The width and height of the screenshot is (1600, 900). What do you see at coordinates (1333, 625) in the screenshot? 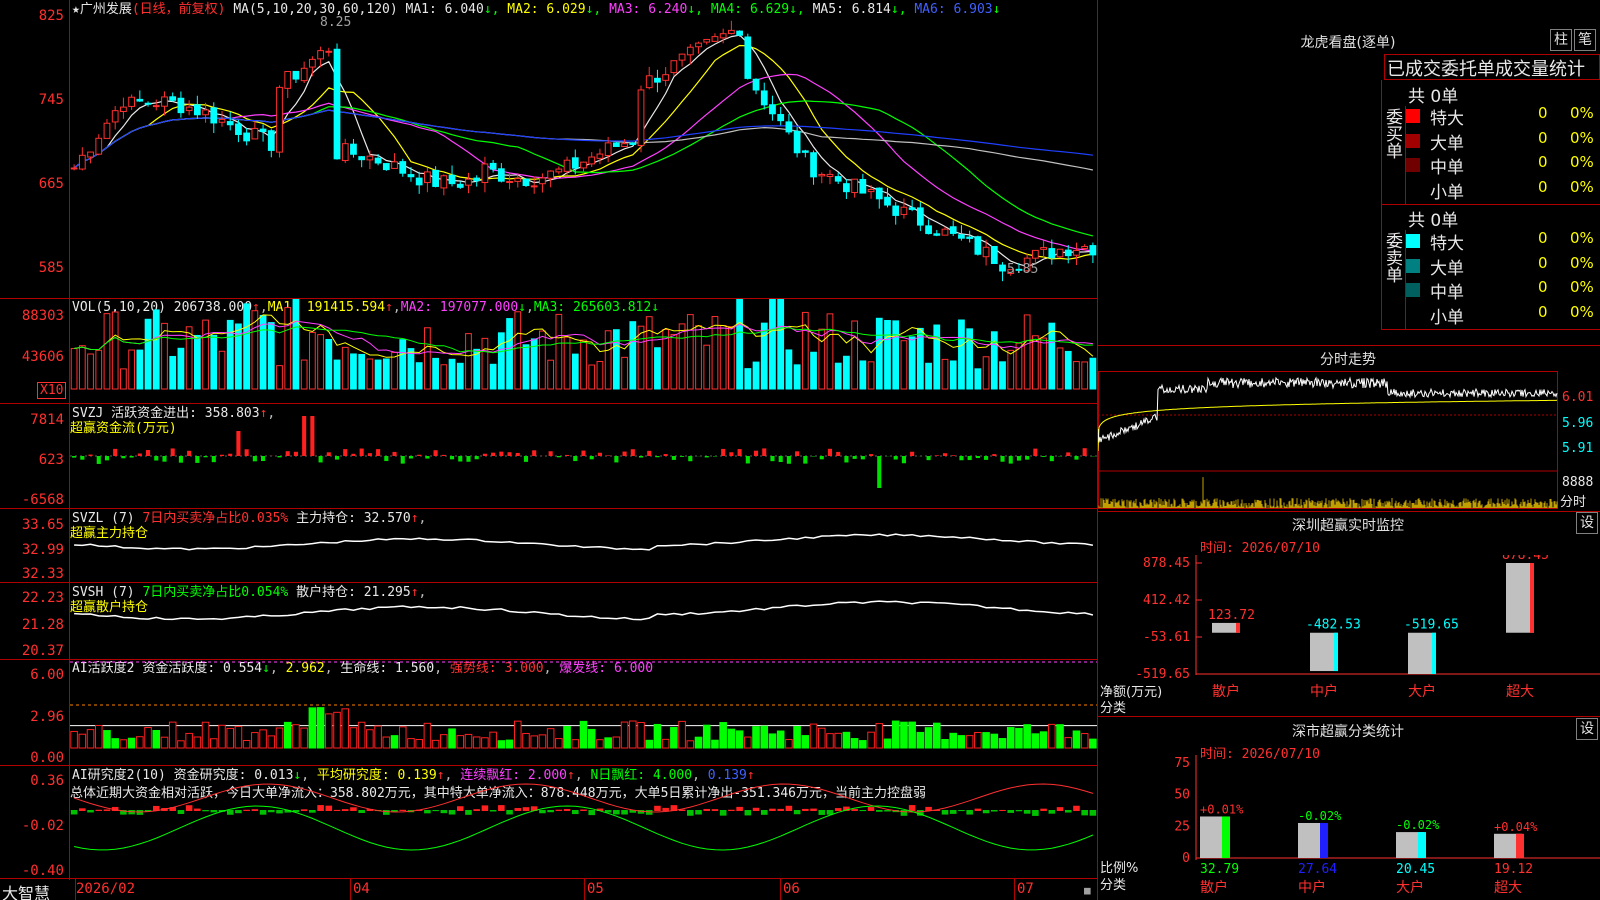
I see `value-label: -482.53` at bounding box center [1333, 625].